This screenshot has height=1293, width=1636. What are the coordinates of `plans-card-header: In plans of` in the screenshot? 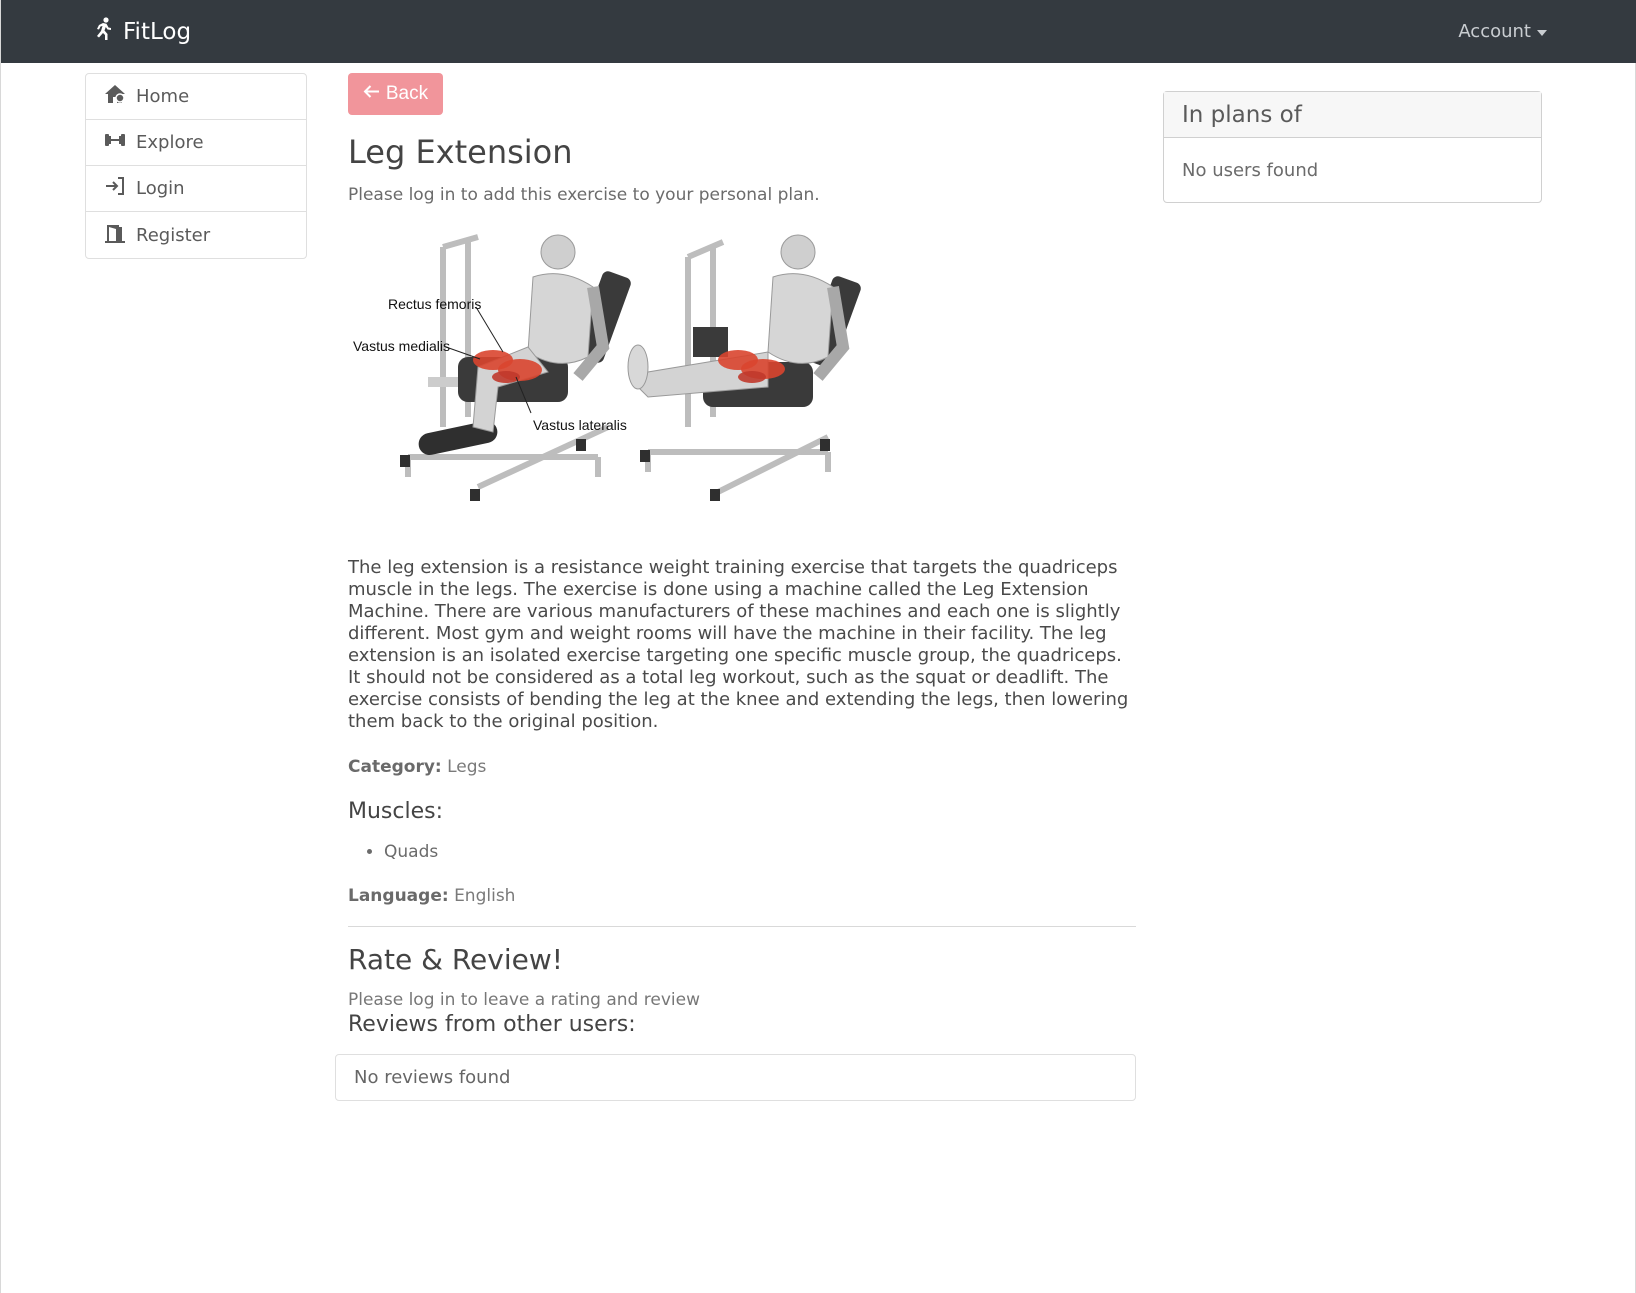 It's located at (1352, 115).